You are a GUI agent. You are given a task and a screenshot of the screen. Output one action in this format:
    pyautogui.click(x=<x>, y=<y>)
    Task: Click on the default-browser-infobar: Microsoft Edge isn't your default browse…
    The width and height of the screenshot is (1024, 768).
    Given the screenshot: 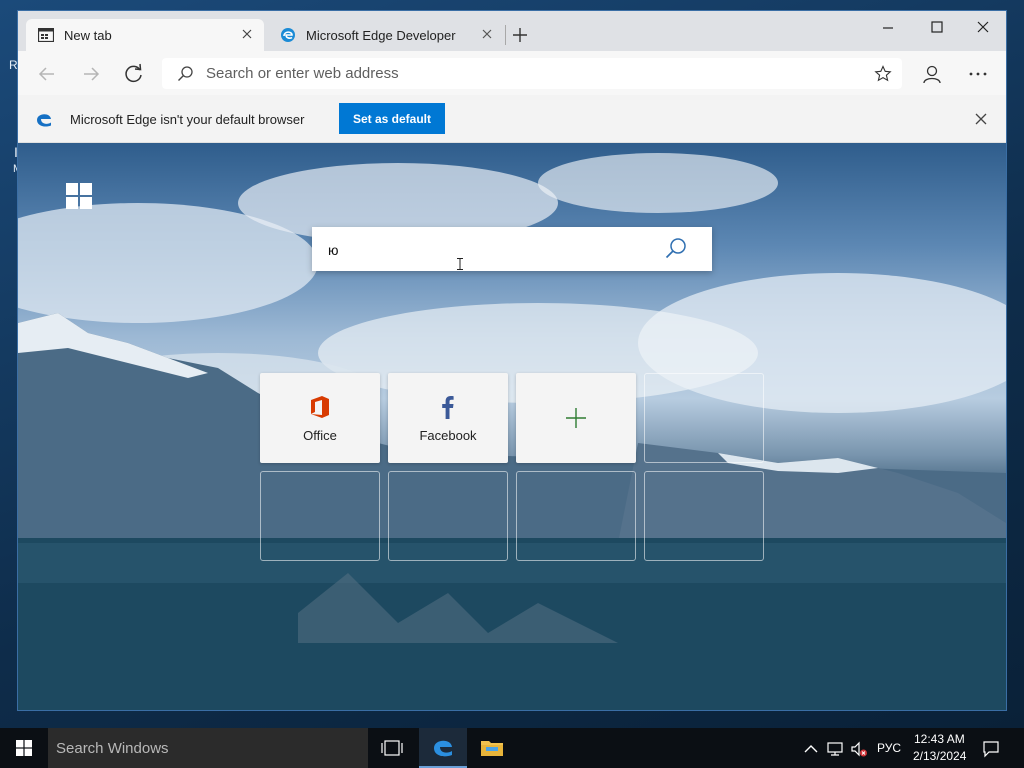 What is the action you would take?
    pyautogui.click(x=512, y=119)
    